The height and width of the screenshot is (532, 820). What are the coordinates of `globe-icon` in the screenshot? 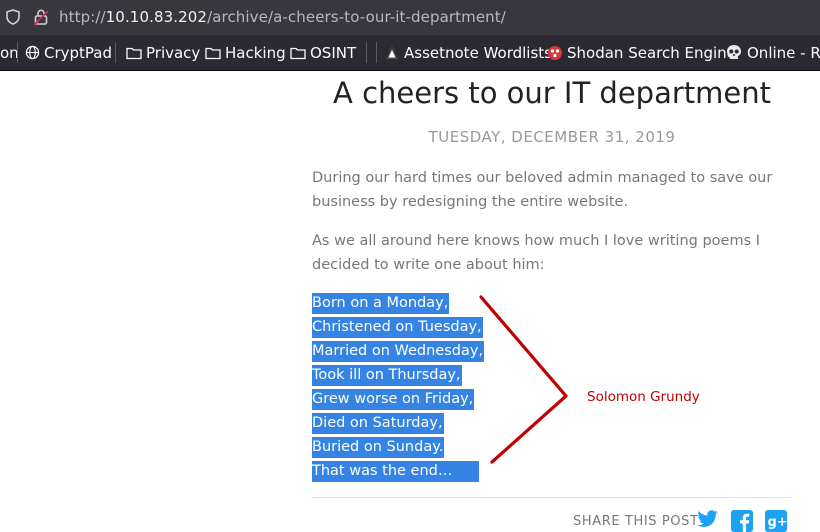 It's located at (32, 52).